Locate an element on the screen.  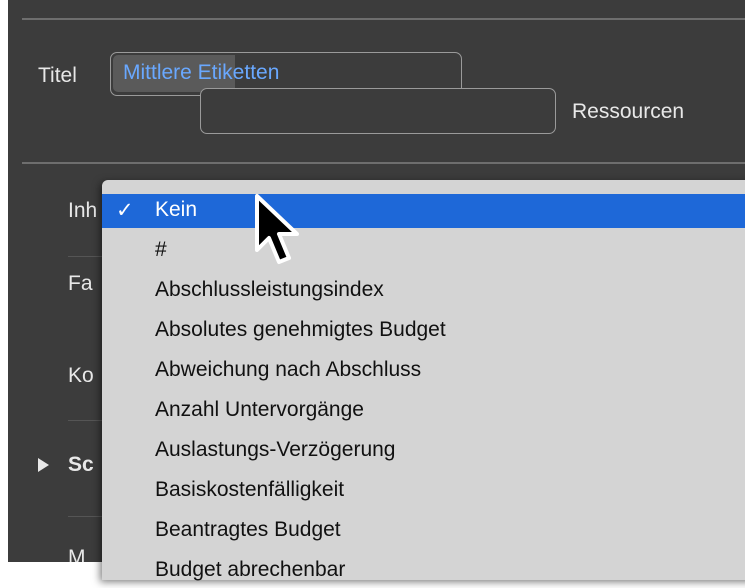
color-label: Fa is located at coordinates (80, 283).